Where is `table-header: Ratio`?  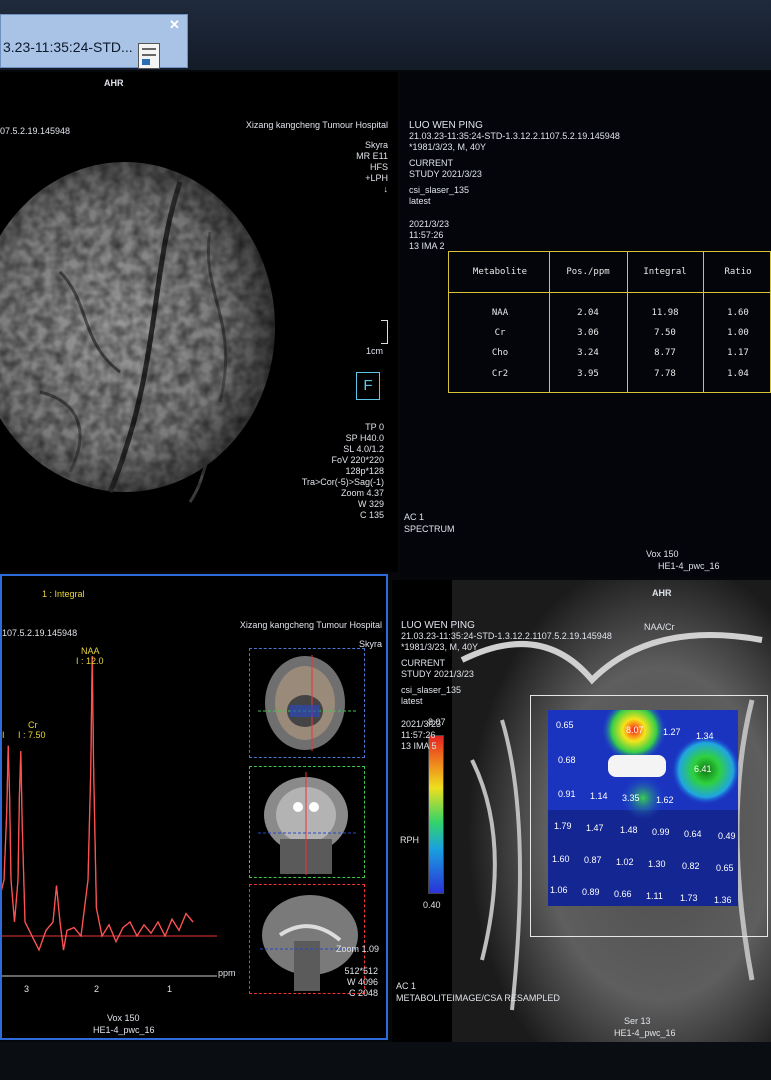
table-header: Ratio is located at coordinates (738, 272).